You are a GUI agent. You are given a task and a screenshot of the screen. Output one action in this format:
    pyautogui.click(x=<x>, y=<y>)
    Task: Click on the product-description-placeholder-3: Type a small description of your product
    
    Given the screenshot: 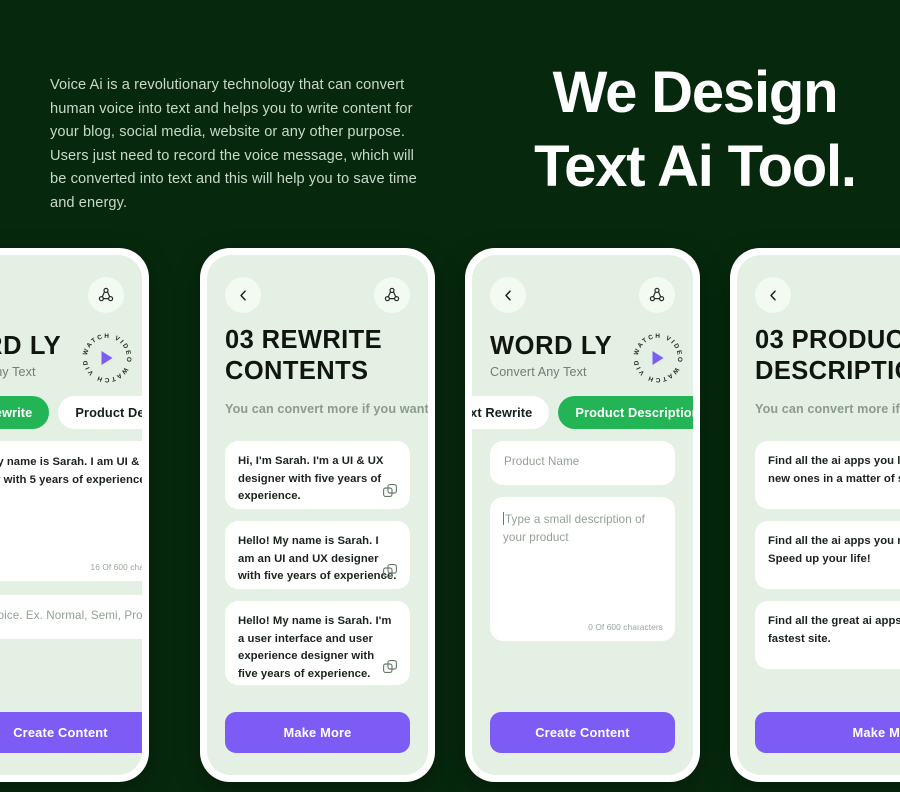 What is the action you would take?
    pyautogui.click(x=574, y=528)
    